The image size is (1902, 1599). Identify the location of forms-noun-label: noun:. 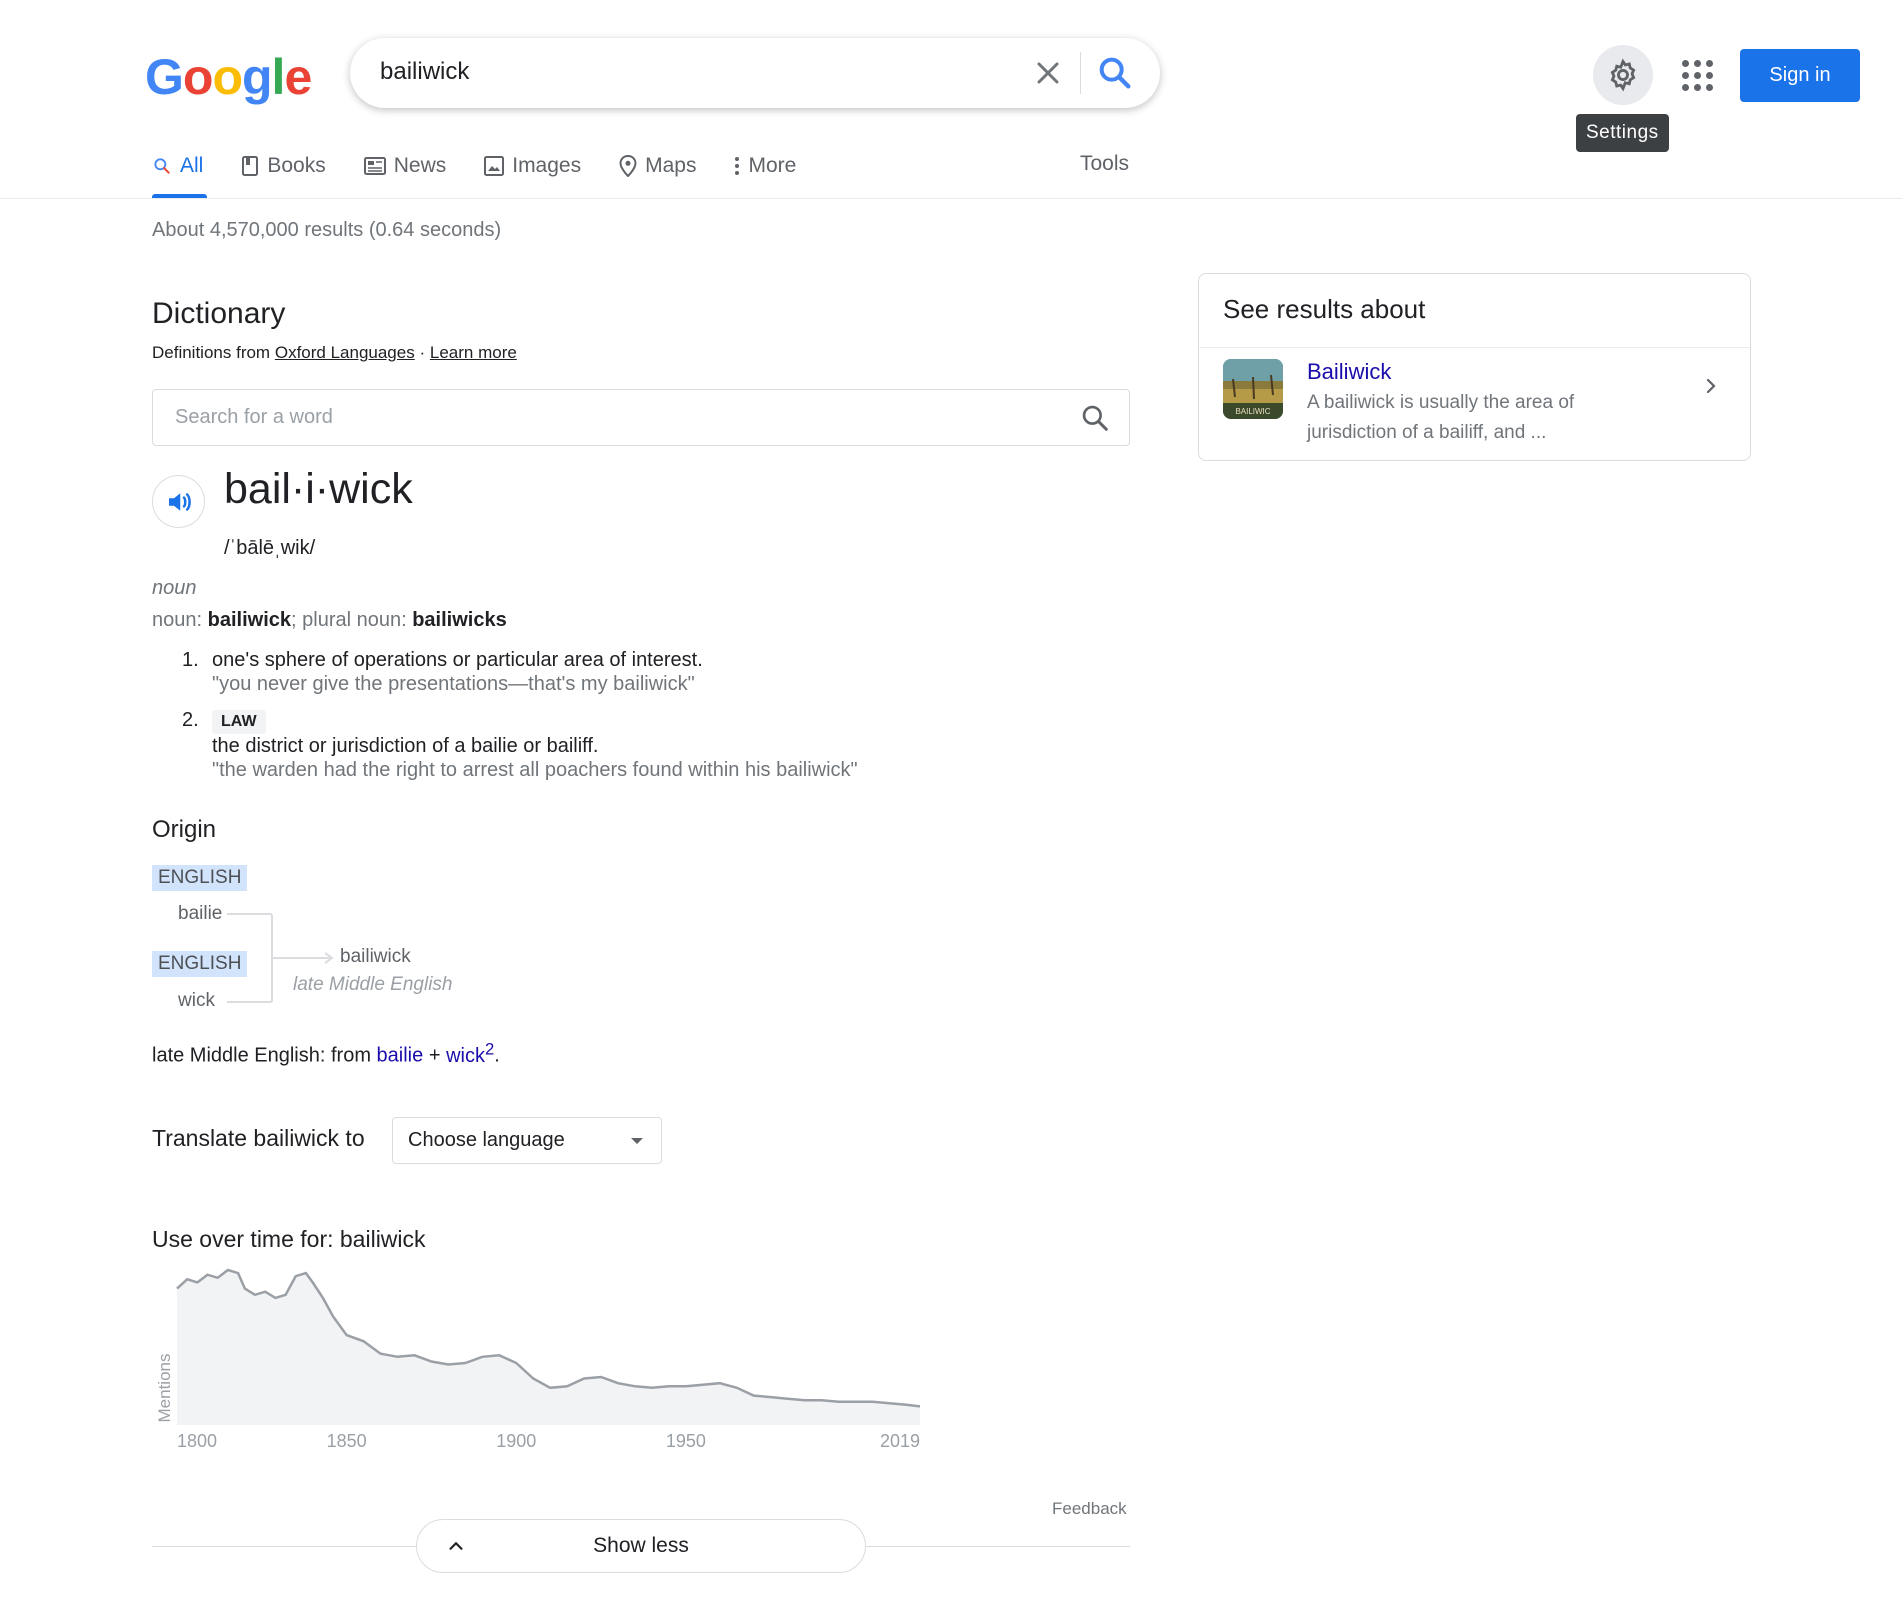
(177, 620).